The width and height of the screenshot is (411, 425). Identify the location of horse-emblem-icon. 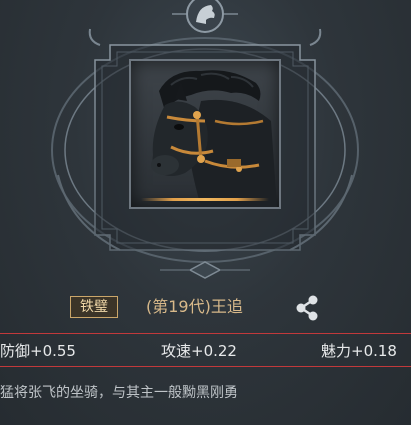
(205, 16).